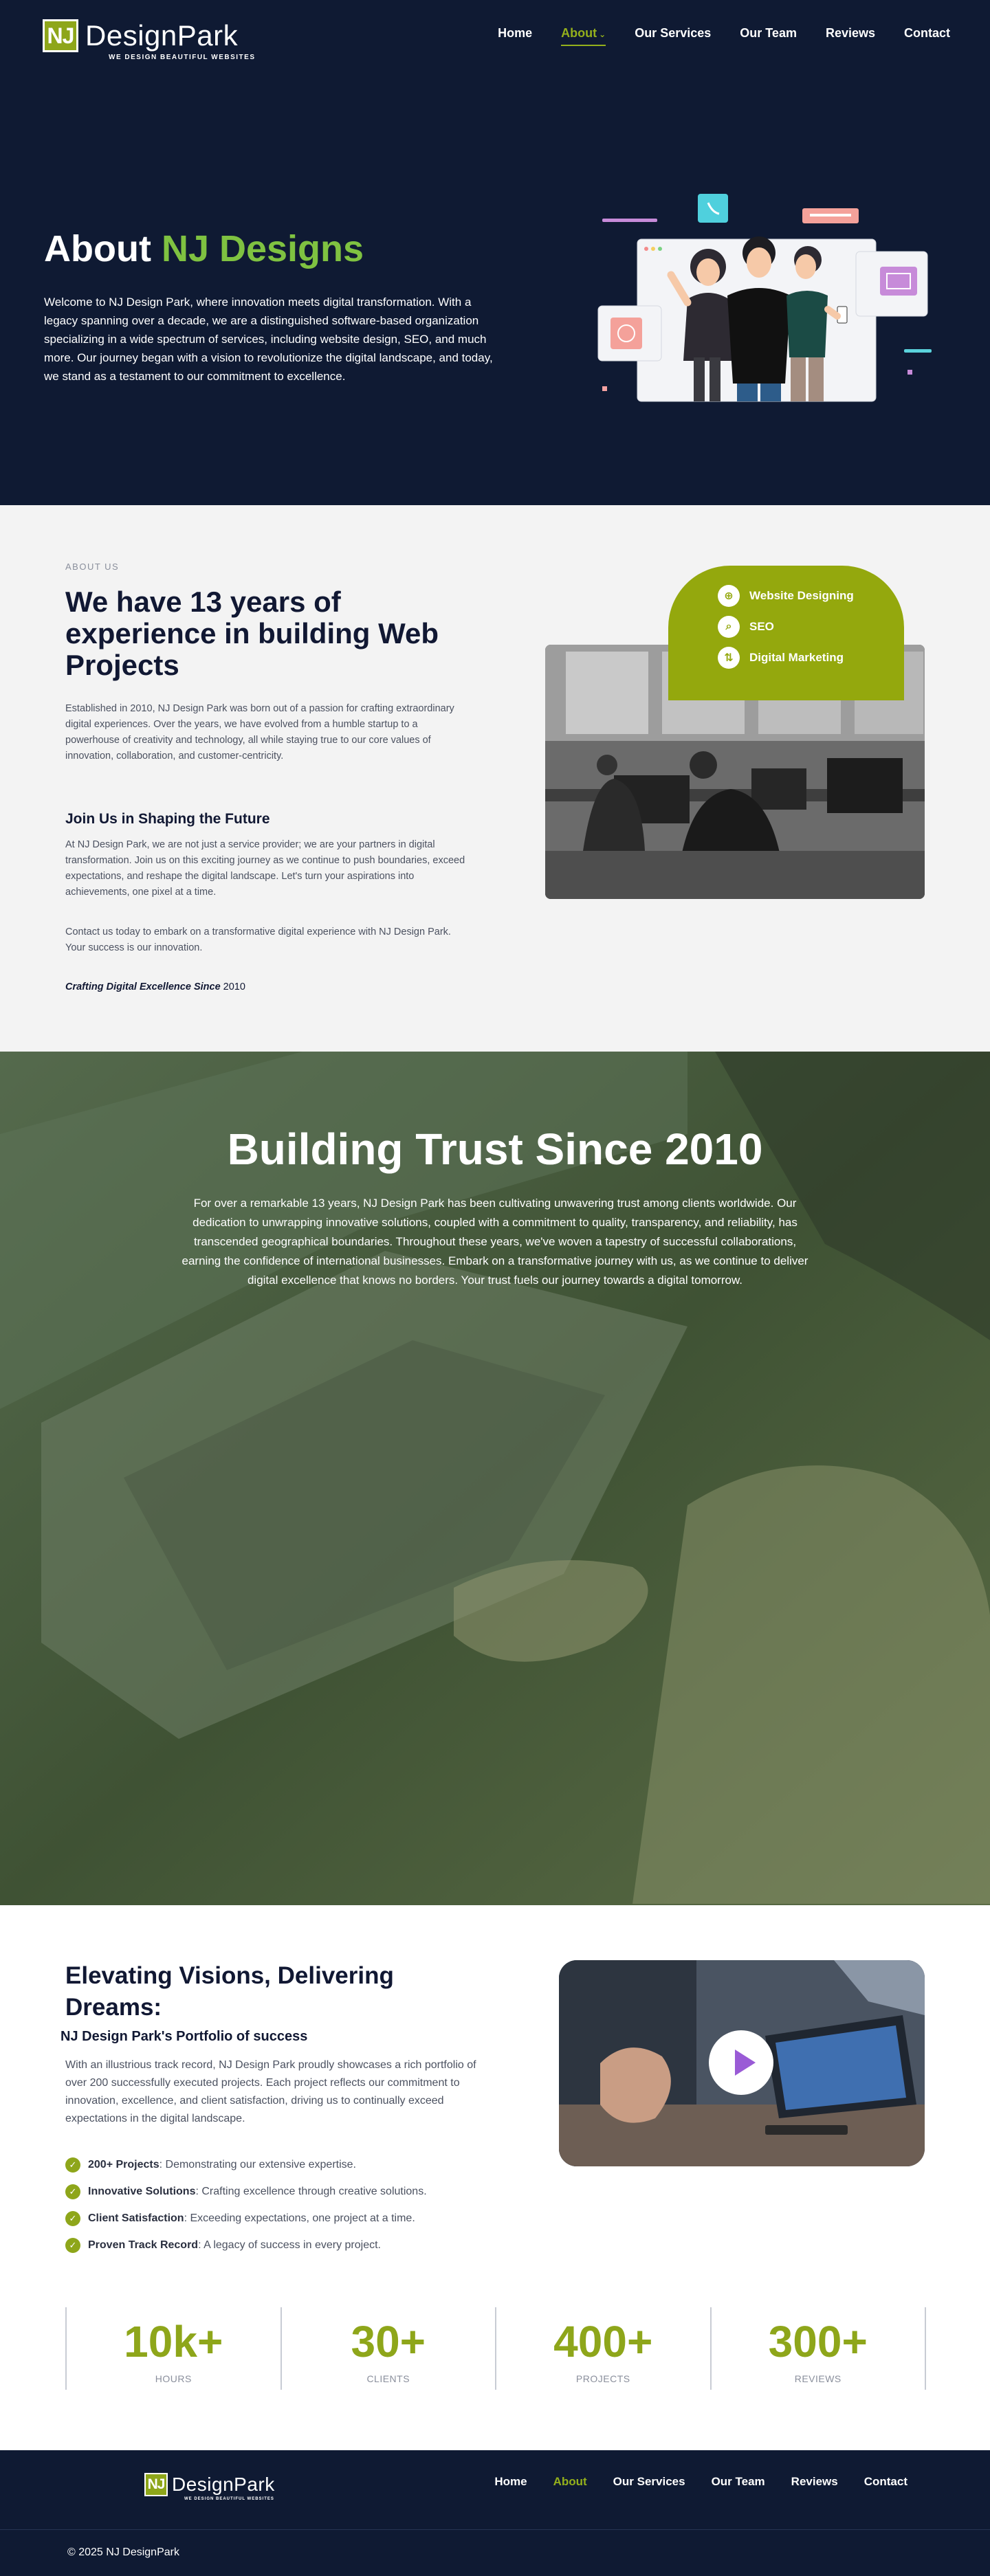 The width and height of the screenshot is (990, 2576). I want to click on check-bold: Innovative Solutions, so click(142, 2191).